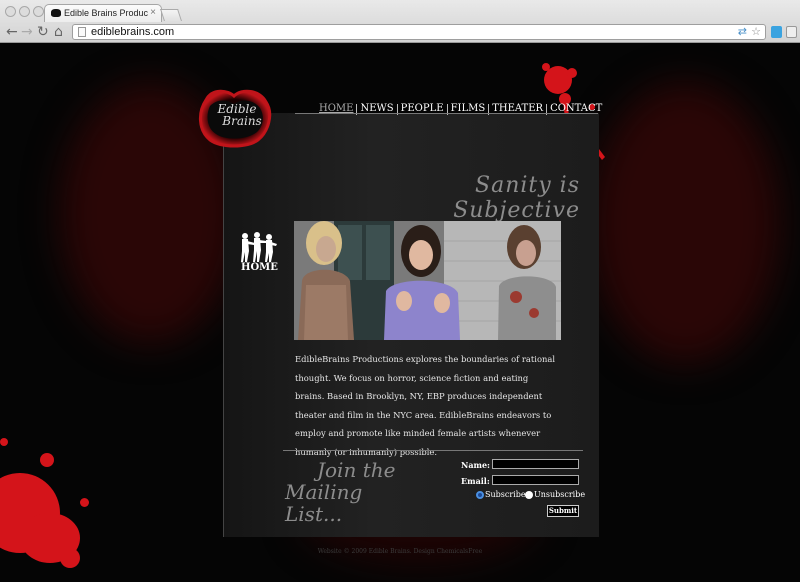 This screenshot has height=582, width=800. What do you see at coordinates (56, 13) in the screenshot?
I see `site-favicon-icon` at bounding box center [56, 13].